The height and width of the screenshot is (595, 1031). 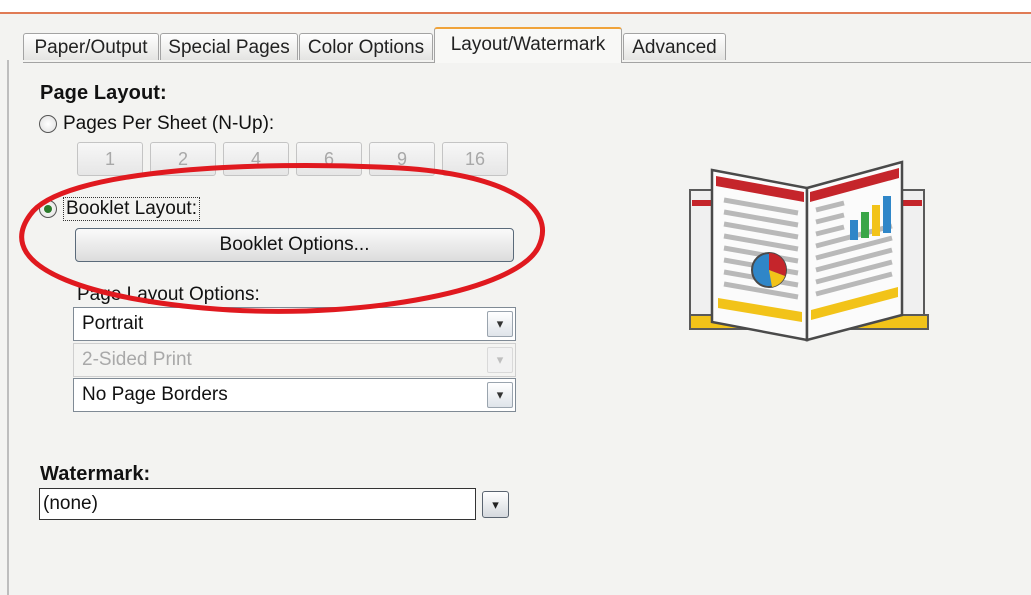 I want to click on tab-color-options: Color Options, so click(x=366, y=46).